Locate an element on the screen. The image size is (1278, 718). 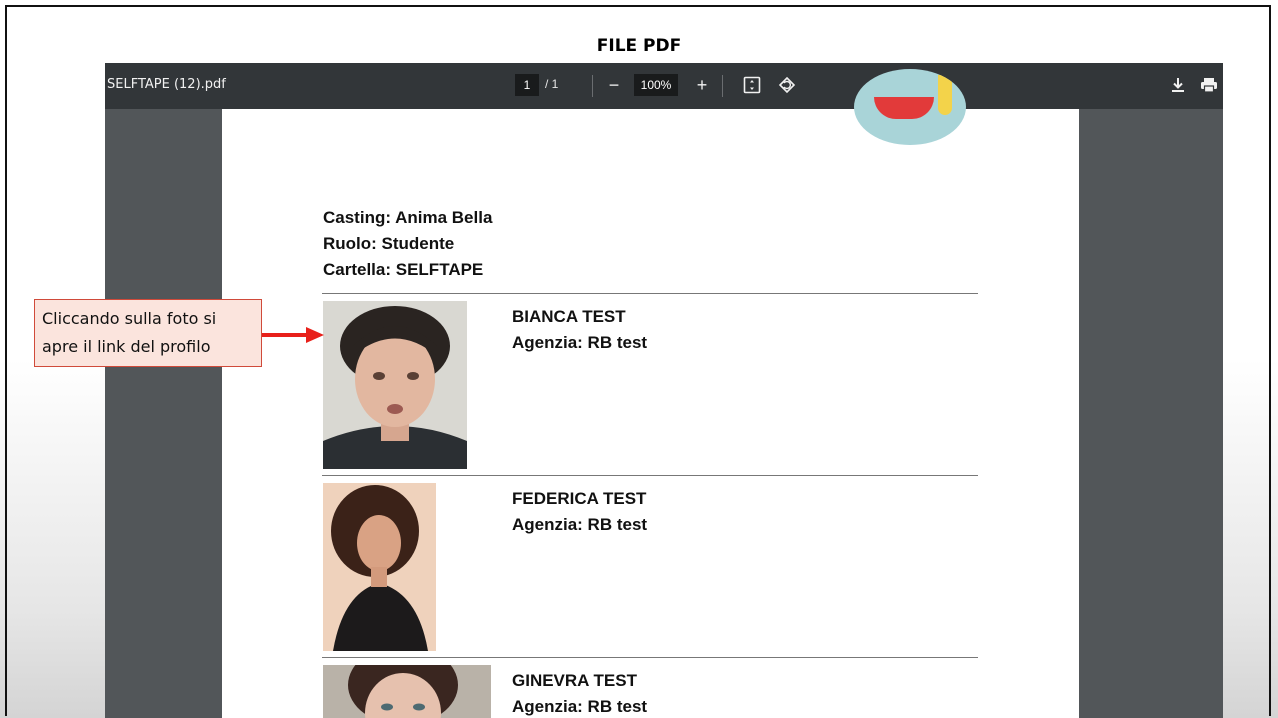
download-icon is located at coordinates (1178, 85).